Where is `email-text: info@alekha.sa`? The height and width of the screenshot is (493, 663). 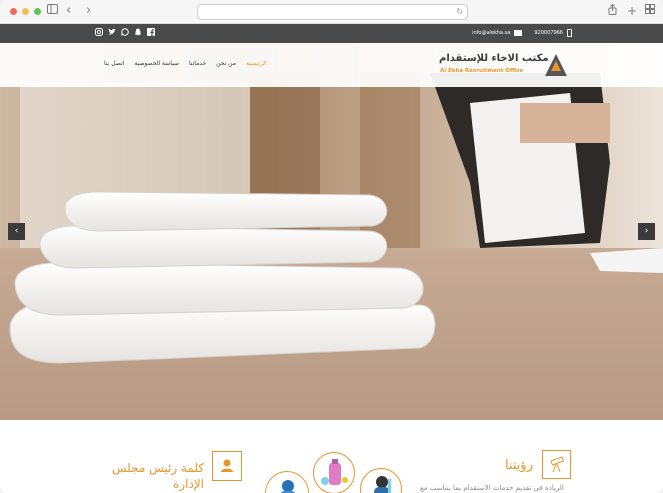 email-text: info@alekha.sa is located at coordinates (491, 33).